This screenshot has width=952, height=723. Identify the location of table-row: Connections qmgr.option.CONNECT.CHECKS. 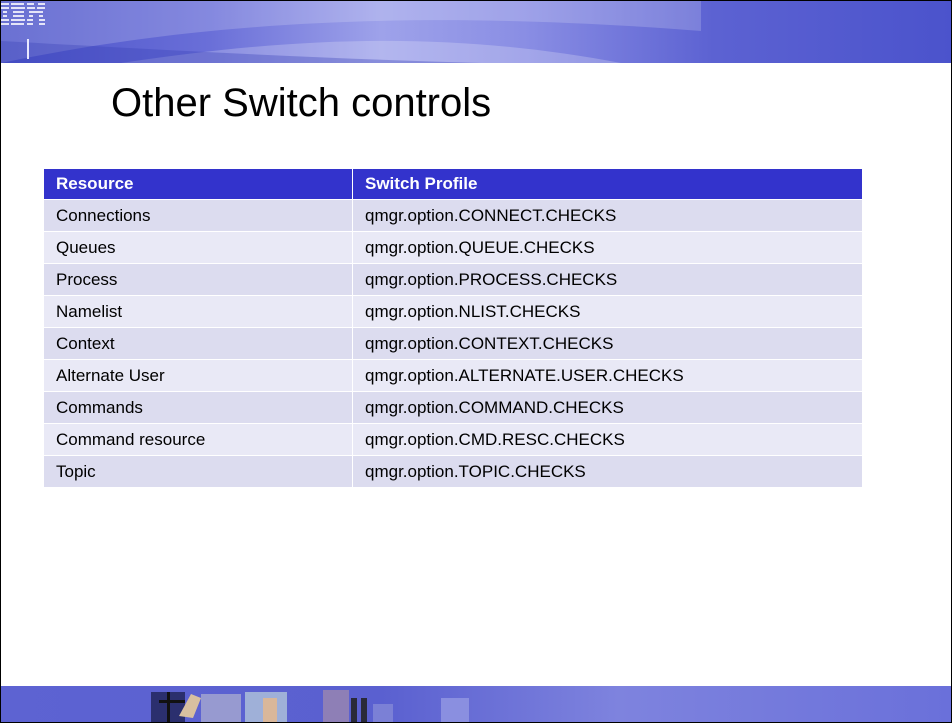
(453, 215).